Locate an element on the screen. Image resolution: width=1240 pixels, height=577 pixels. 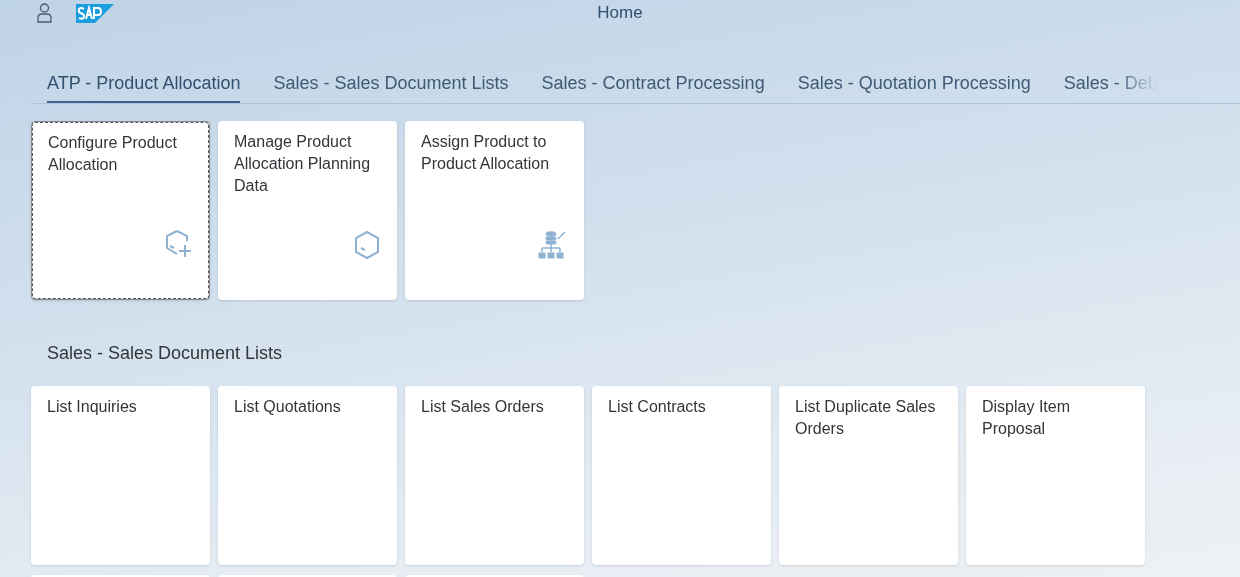
page-title: Home is located at coordinates (620, 13).